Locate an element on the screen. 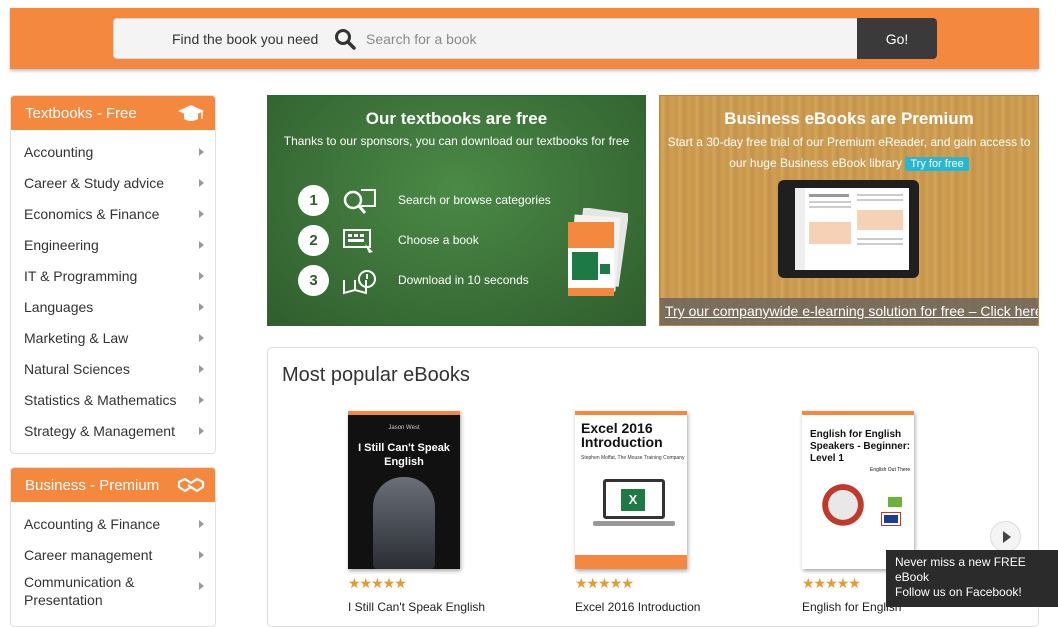 The width and height of the screenshot is (1058, 627). step-label: Choose a book is located at coordinates (438, 240).